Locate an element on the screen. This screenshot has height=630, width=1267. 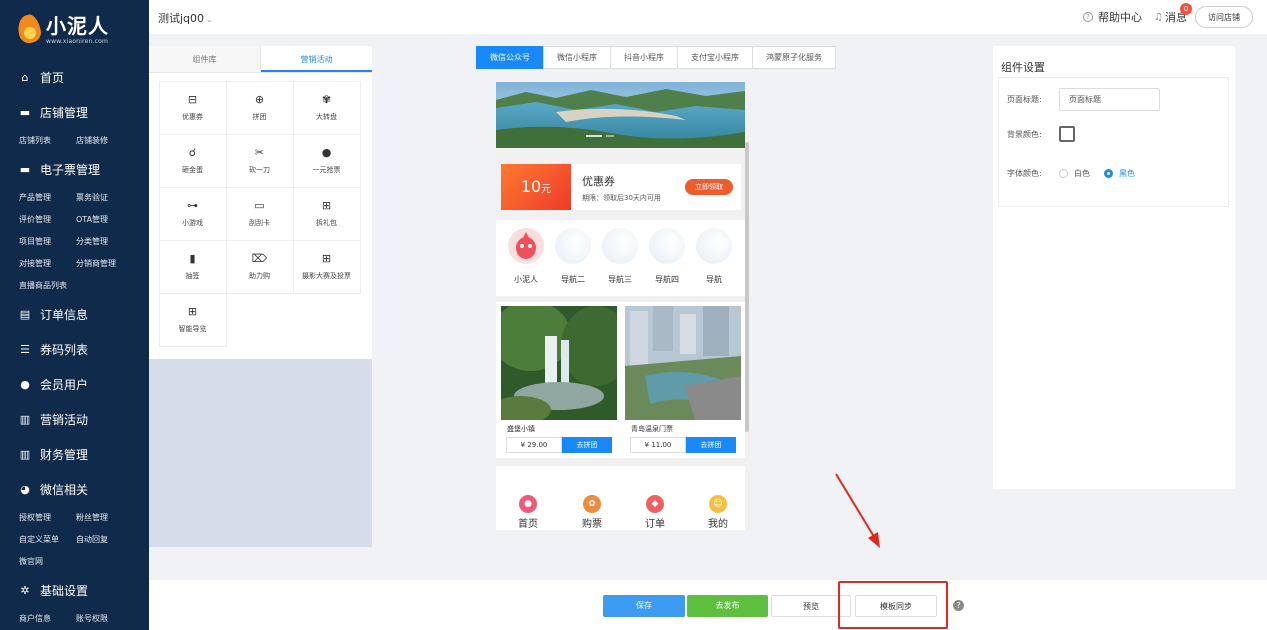
sidebar-sub-store-decor: 店铺装修 is located at coordinates (111, 141).